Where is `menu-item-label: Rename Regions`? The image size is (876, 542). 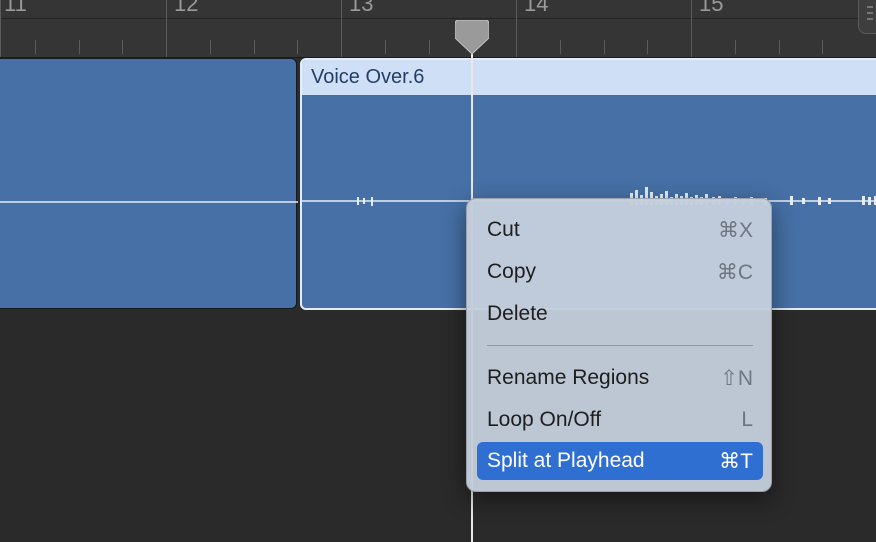 menu-item-label: Rename Regions is located at coordinates (568, 377).